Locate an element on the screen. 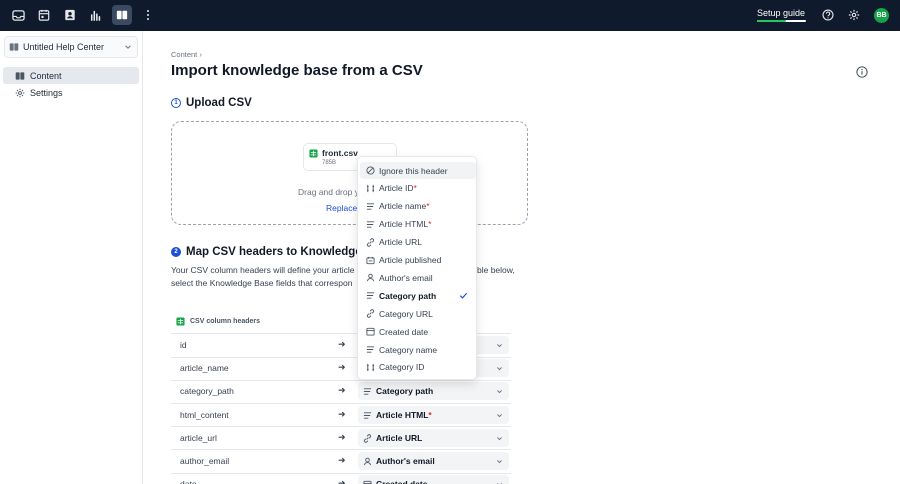 Image resolution: width=900 pixels, height=484 pixels. page-title: Import knowledge base from a CSV is located at coordinates (297, 70).